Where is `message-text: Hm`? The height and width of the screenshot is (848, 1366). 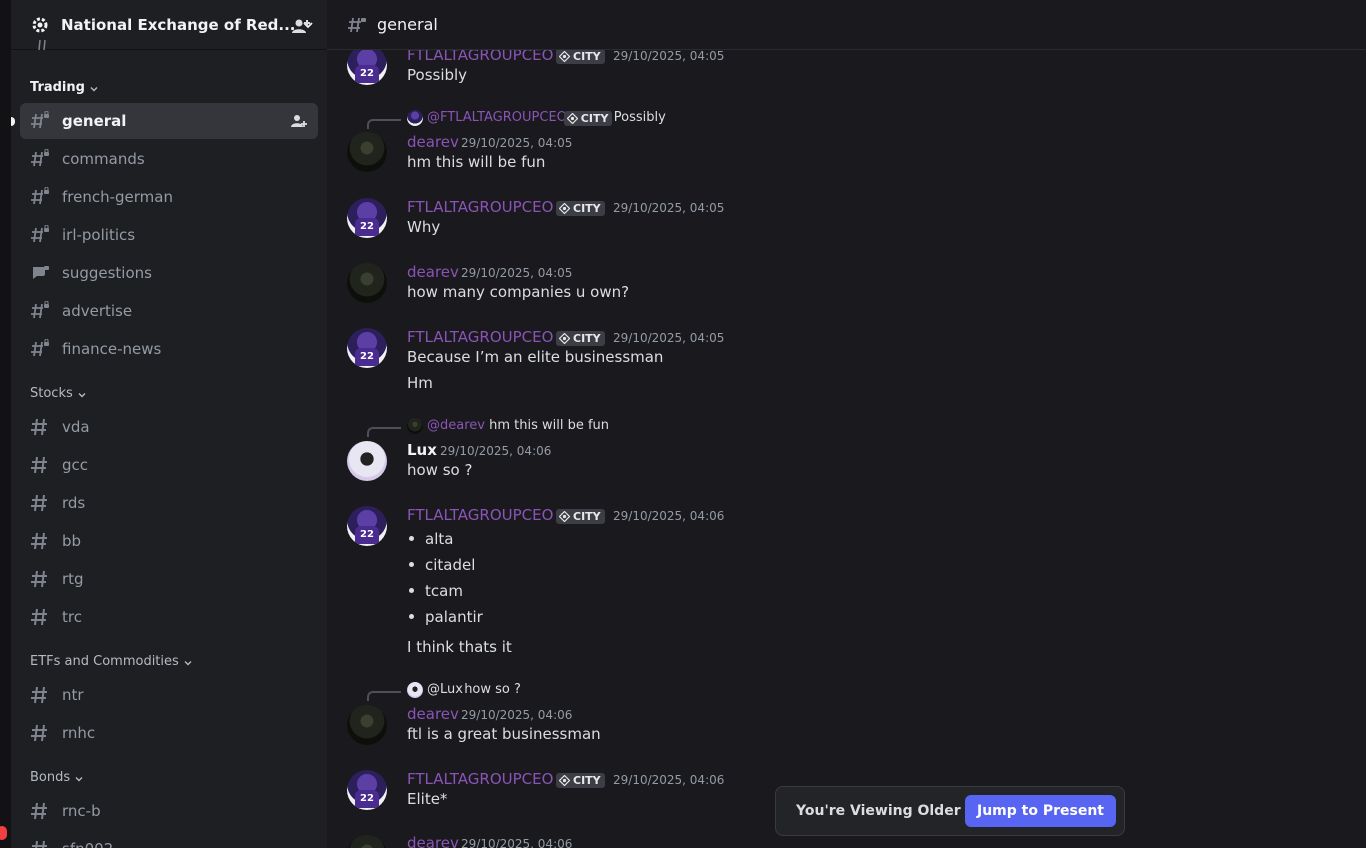 message-text: Hm is located at coordinates (420, 383).